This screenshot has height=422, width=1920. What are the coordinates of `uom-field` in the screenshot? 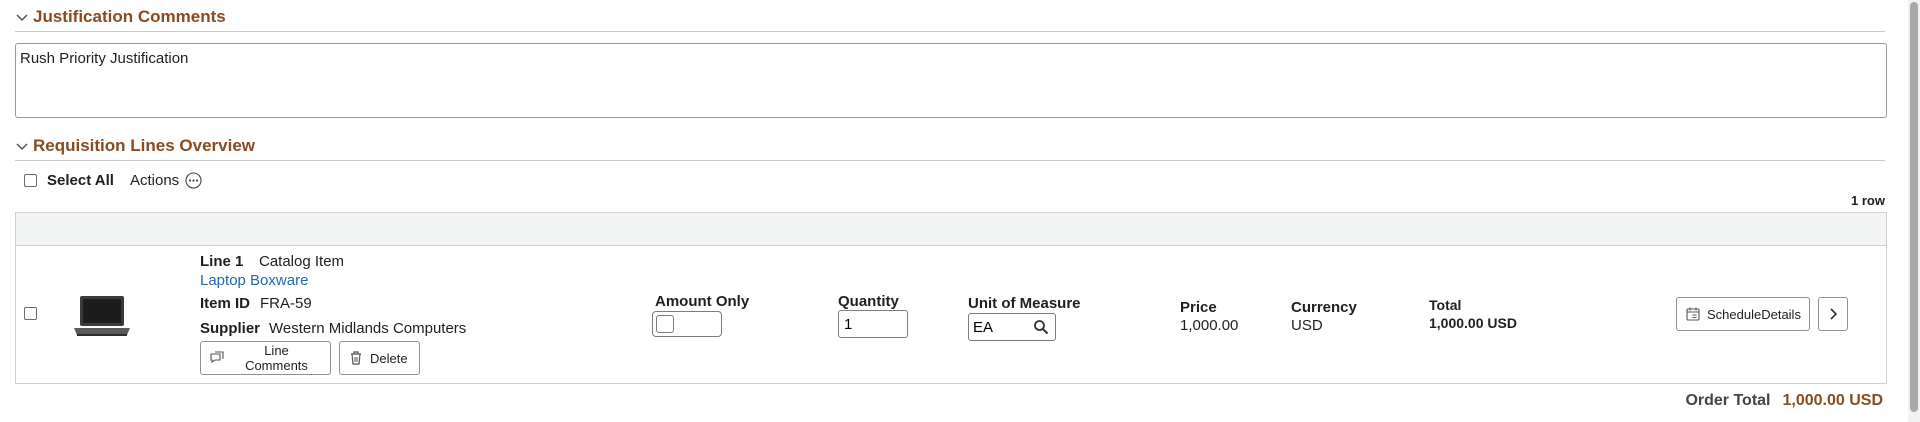 It's located at (1012, 327).